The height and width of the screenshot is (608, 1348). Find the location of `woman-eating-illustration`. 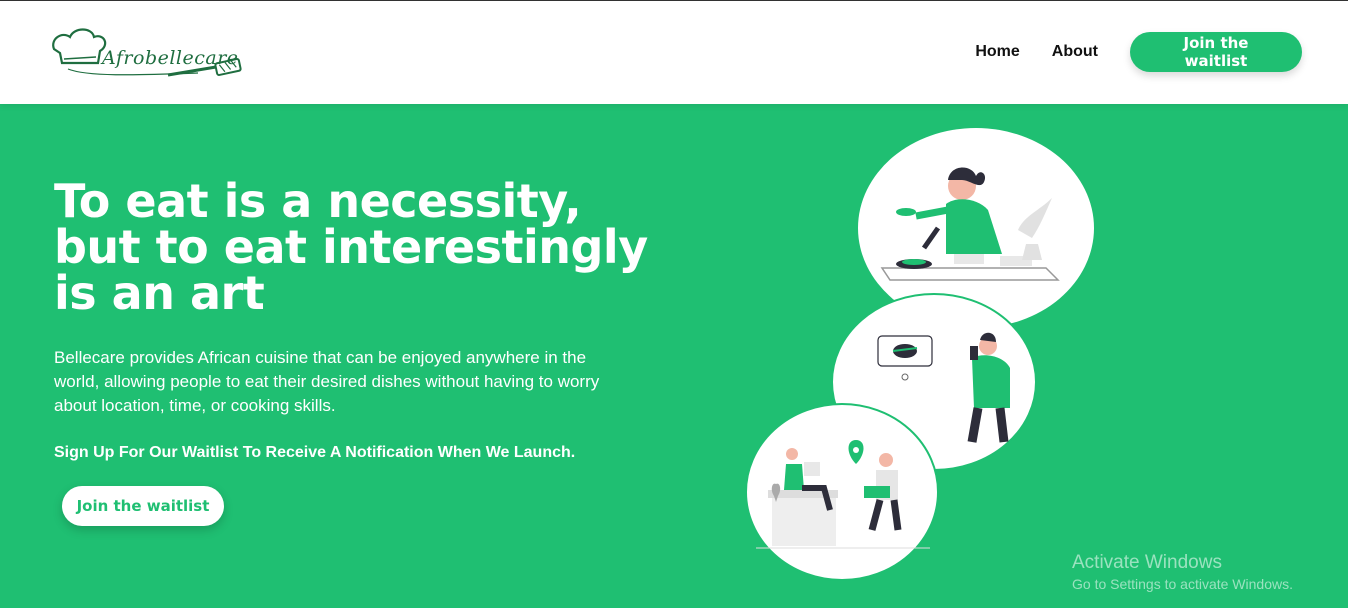

woman-eating-illustration is located at coordinates (976, 228).